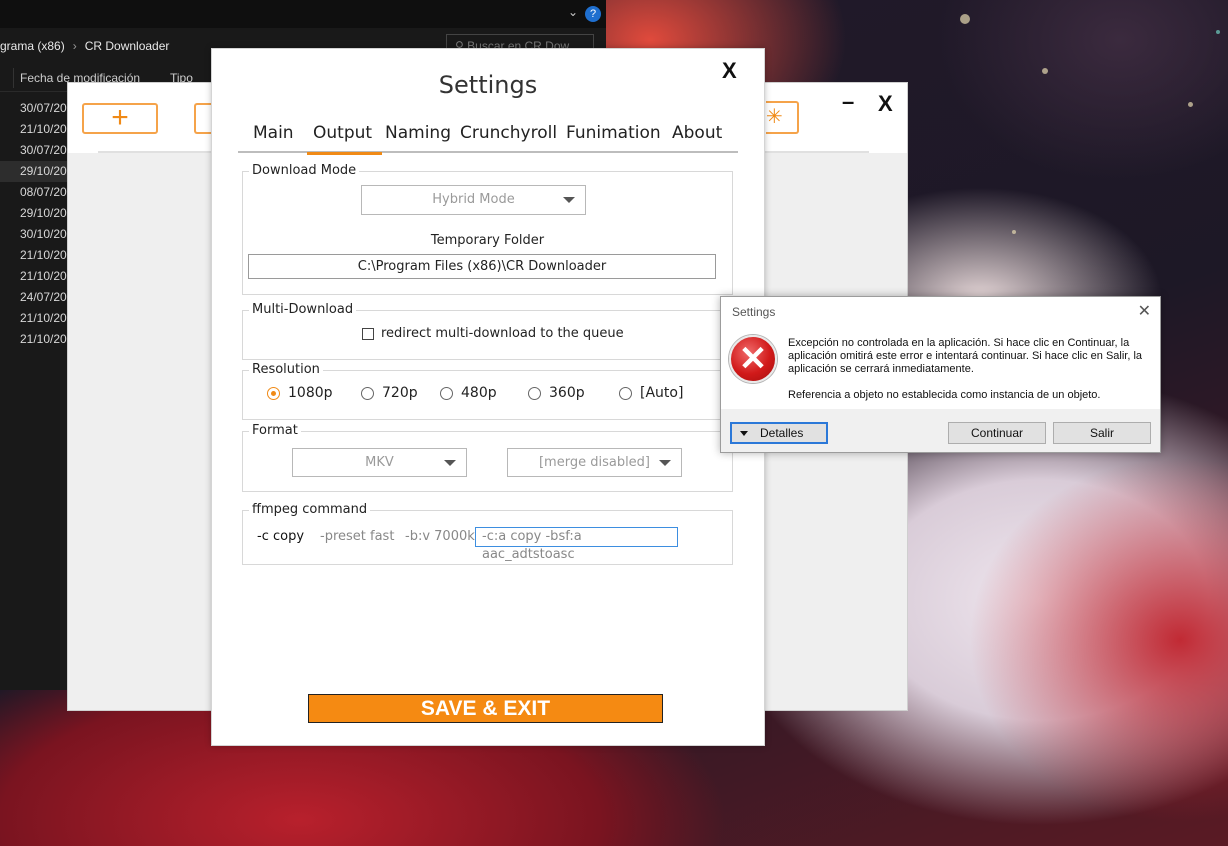 The height and width of the screenshot is (846, 1228). I want to click on container-format-select: MKV, so click(379, 462).